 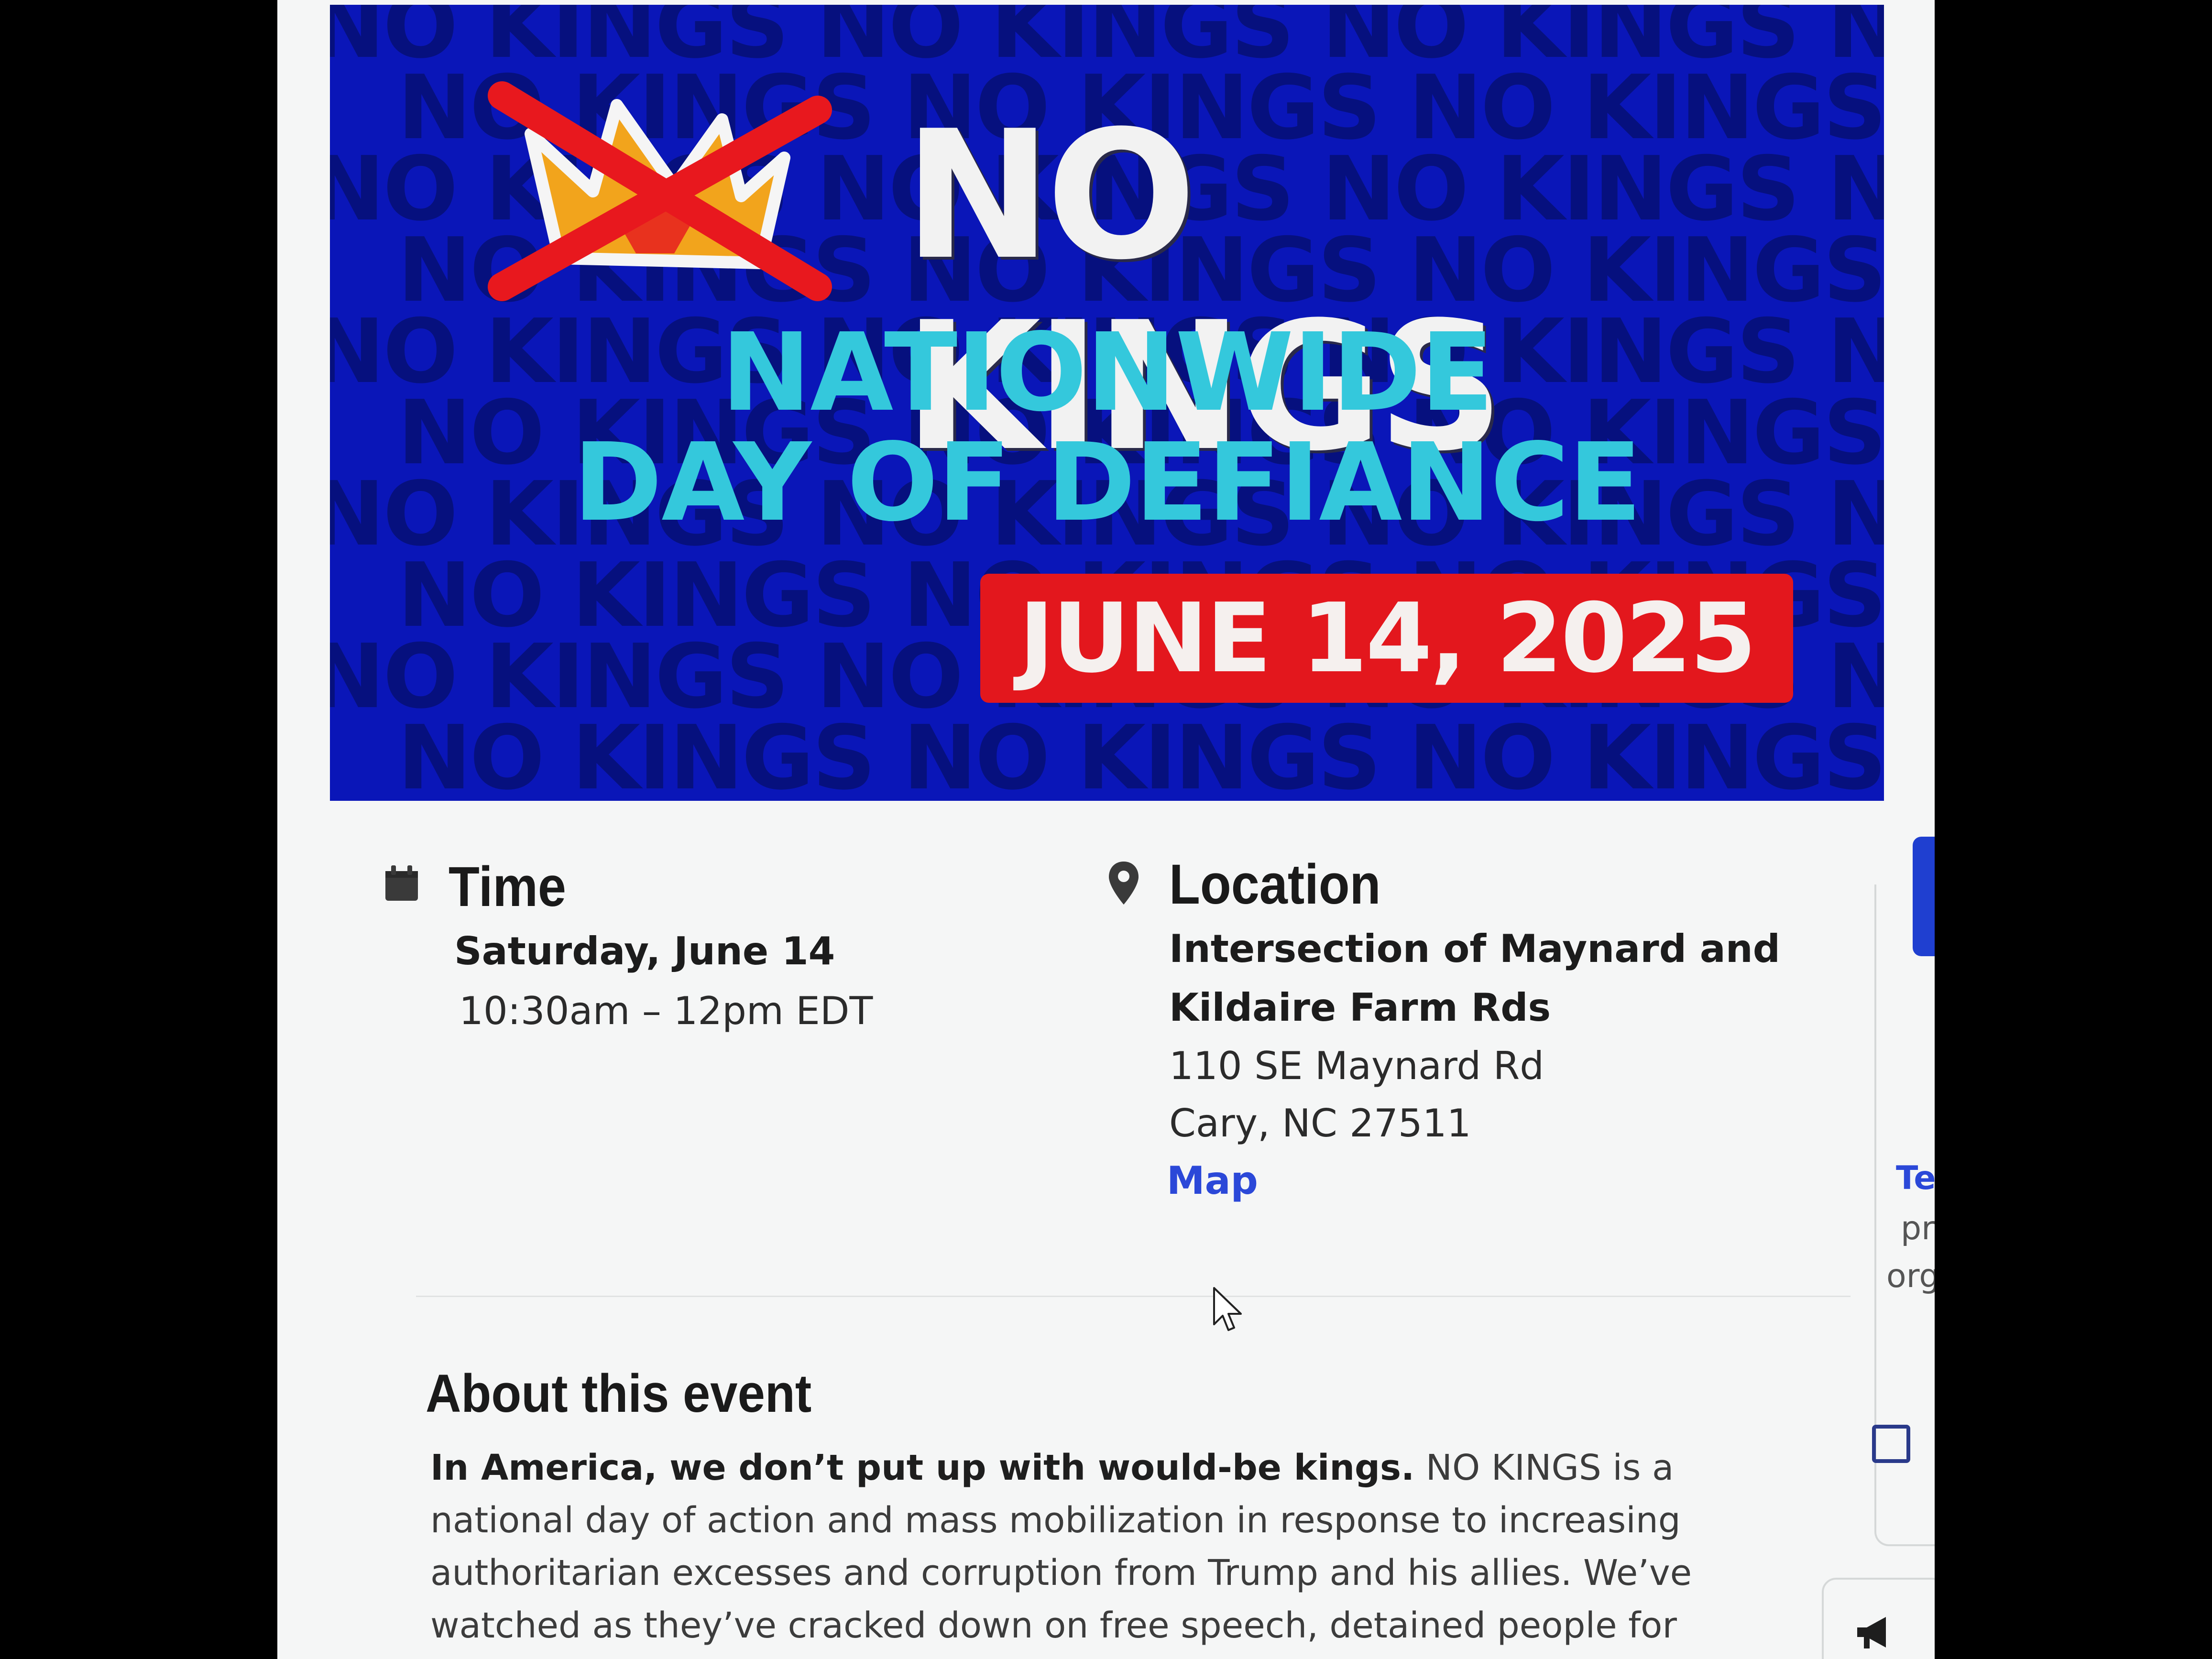 I want to click on sidebar-bottom-card, so click(x=1878, y=1618).